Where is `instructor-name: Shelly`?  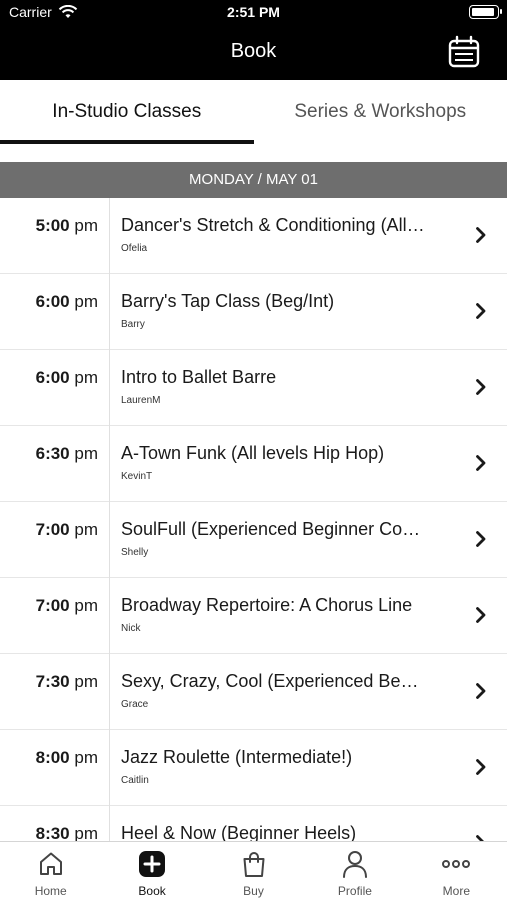
instructor-name: Shelly is located at coordinates (135, 552).